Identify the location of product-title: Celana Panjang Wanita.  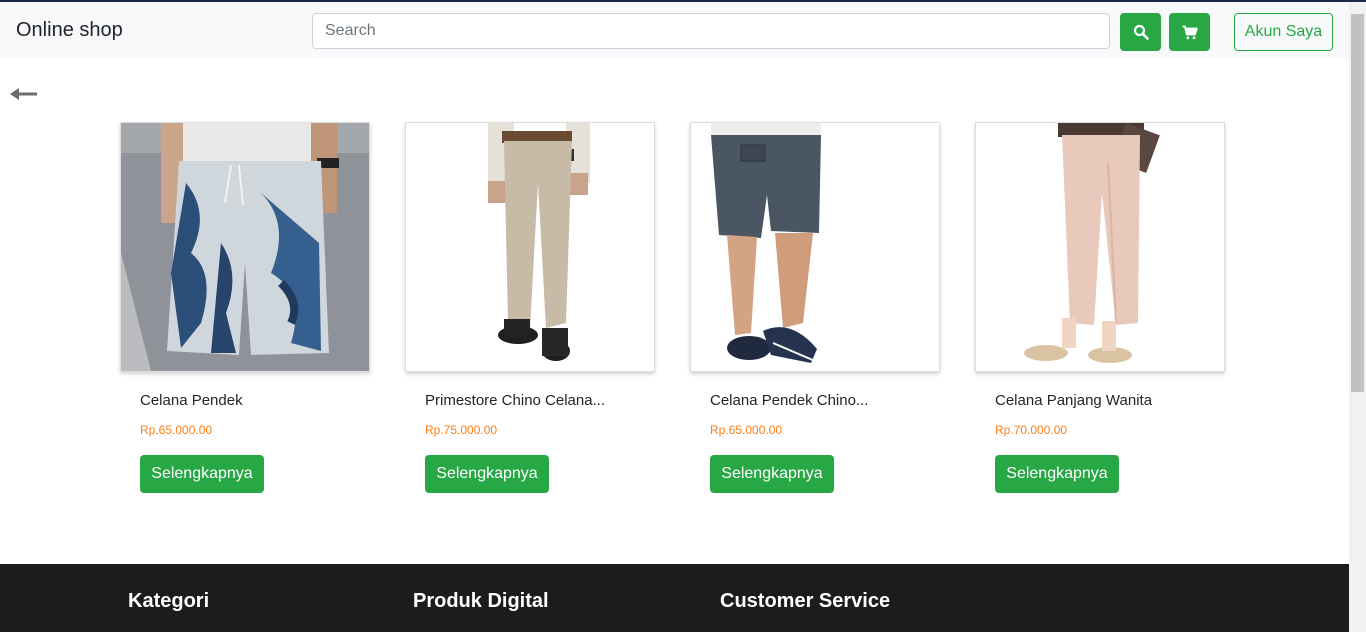
(1105, 400).